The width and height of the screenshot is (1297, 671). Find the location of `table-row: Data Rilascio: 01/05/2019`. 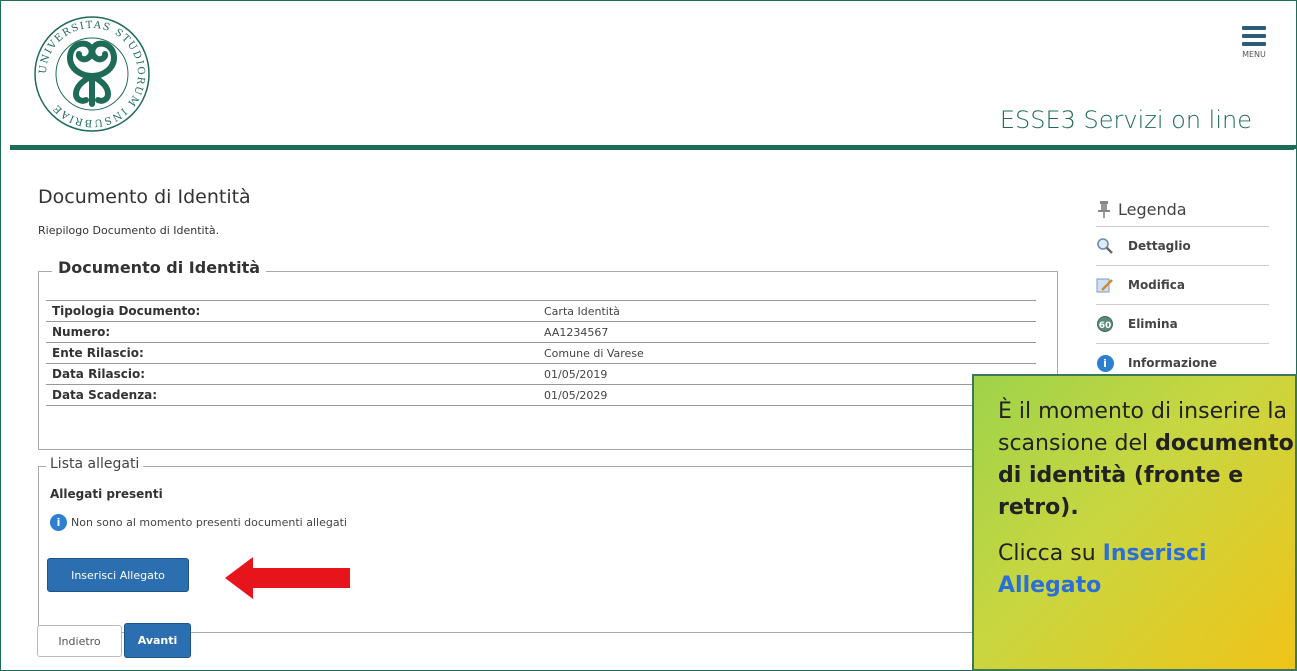

table-row: Data Rilascio: 01/05/2019 is located at coordinates (541, 374).